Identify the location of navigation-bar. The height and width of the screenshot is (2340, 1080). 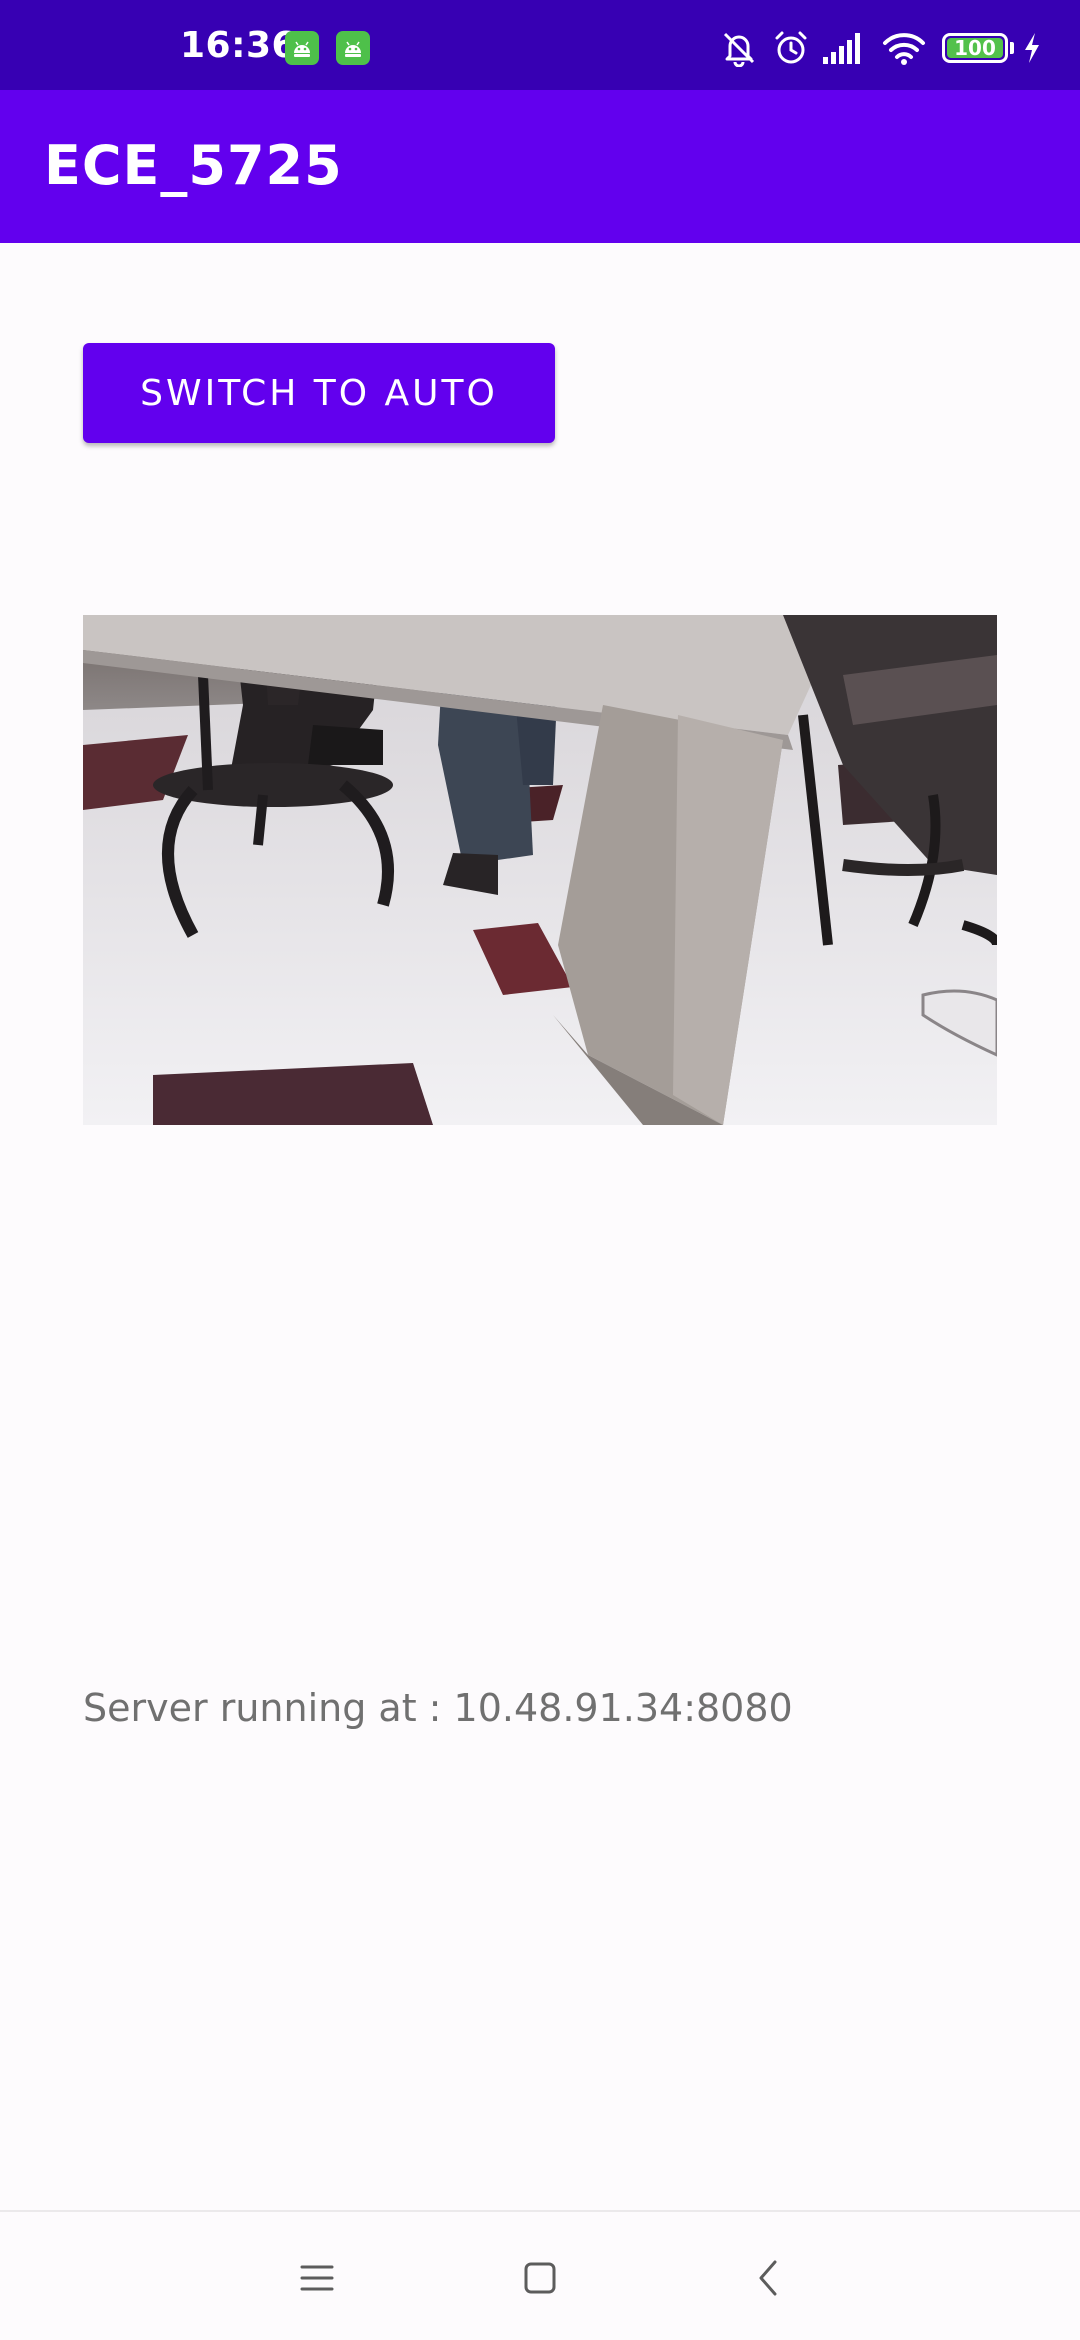
(540, 2275).